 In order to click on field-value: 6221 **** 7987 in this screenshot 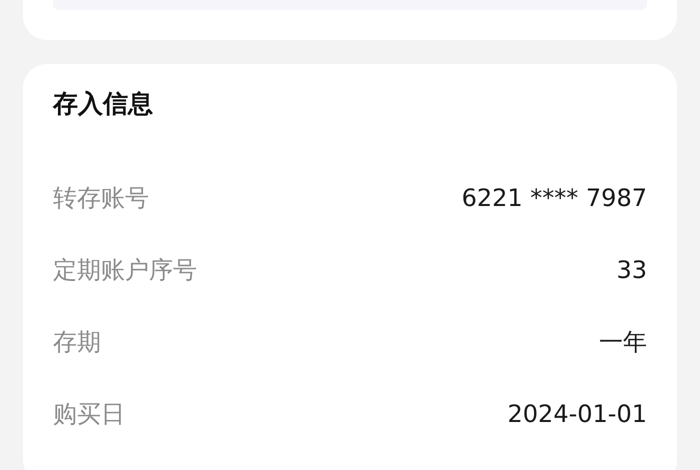, I will do `click(554, 198)`.